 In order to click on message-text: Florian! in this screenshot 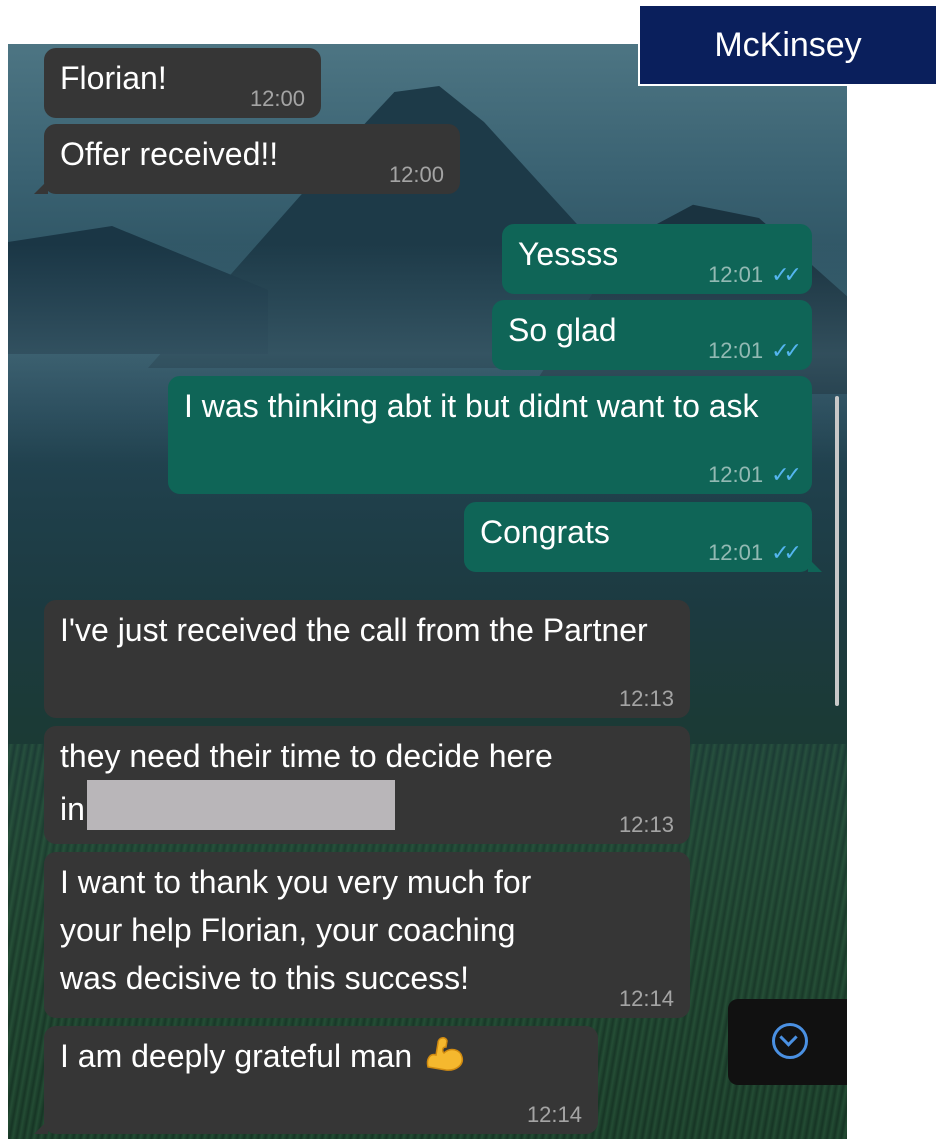, I will do `click(113, 78)`.